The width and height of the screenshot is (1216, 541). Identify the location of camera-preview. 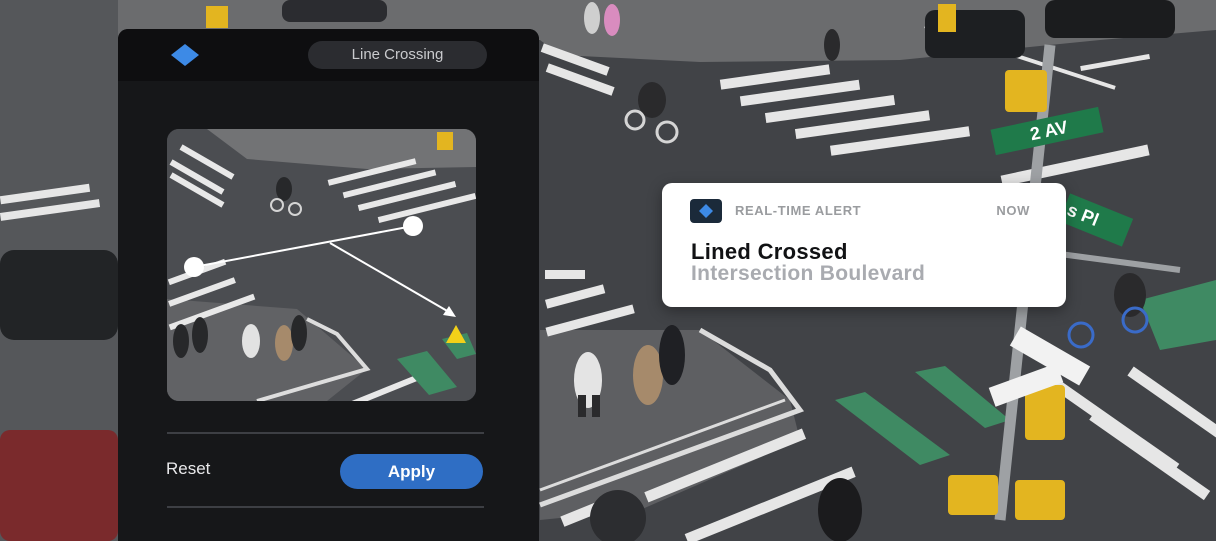
(321, 265).